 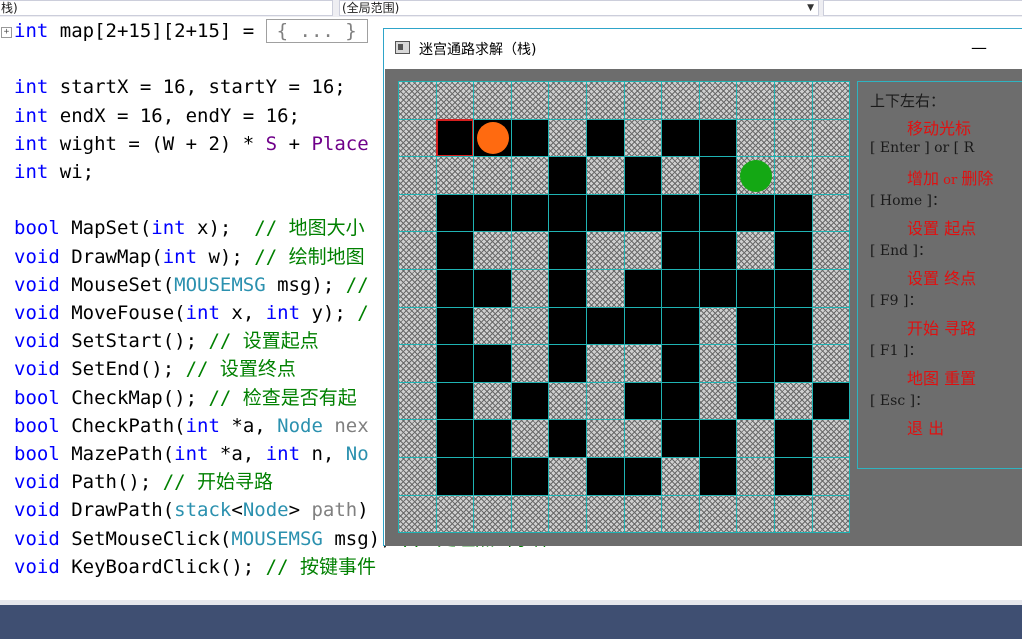 I want to click on code-line: void DrawPath(stack<Node> path), so click(x=191, y=510).